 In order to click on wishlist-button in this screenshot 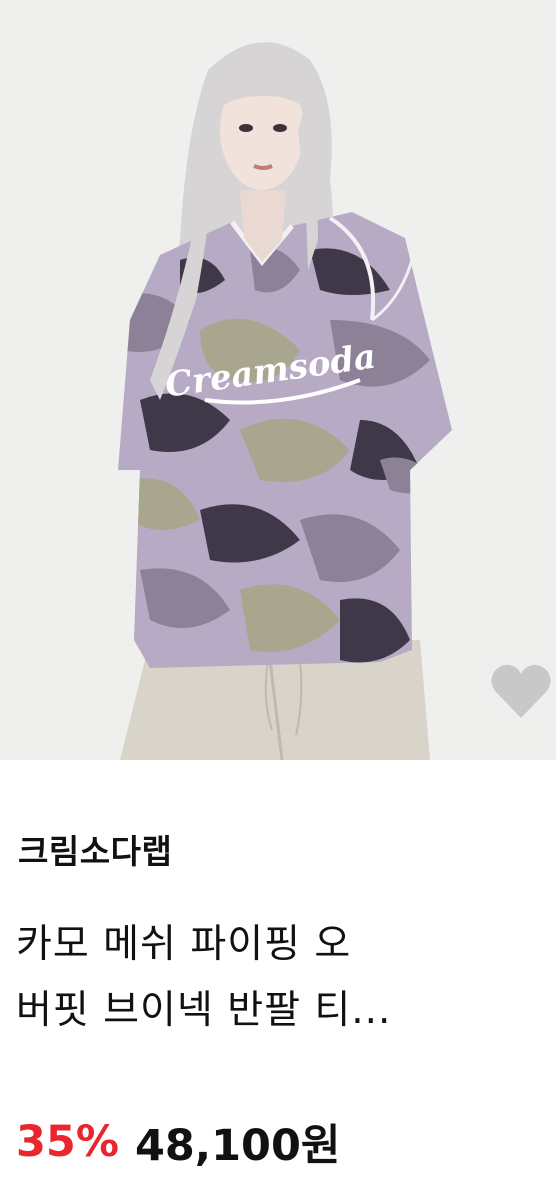, I will do `click(521, 691)`.